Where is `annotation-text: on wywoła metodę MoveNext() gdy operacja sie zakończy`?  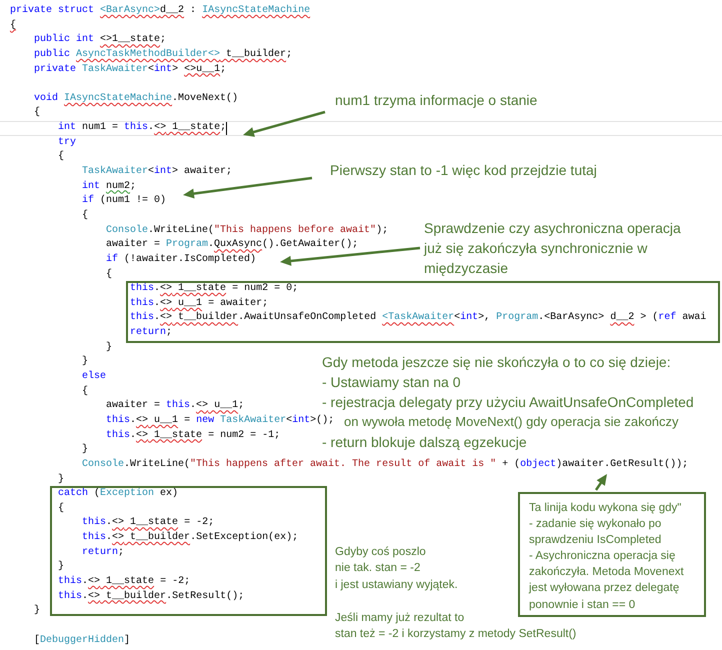 annotation-text: on wywoła metodę MoveNext() gdy operacja sie zakończy is located at coordinates (511, 421).